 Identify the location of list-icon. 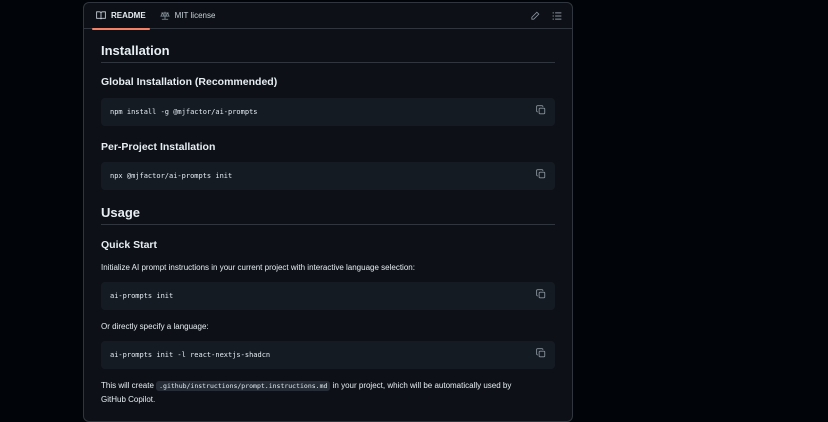
(557, 16).